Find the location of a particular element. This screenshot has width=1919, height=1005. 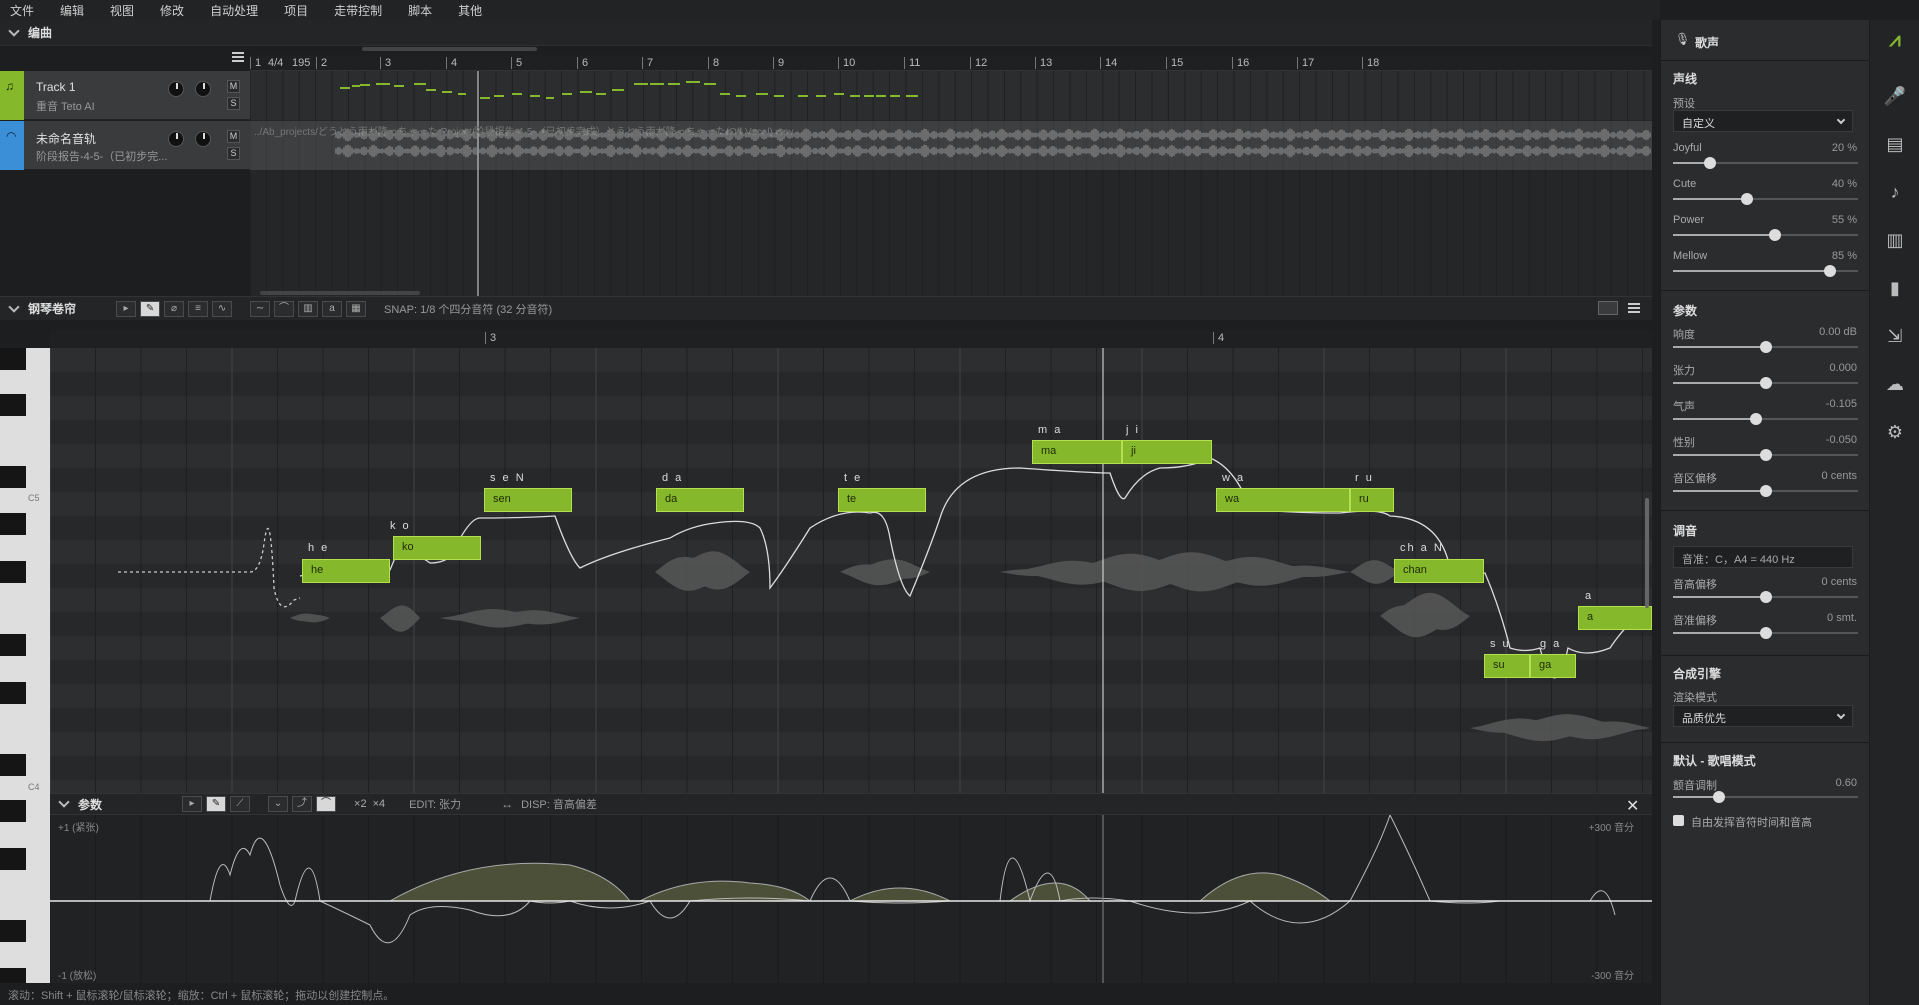

edit-param: EDIT: 张力 is located at coordinates (435, 804).